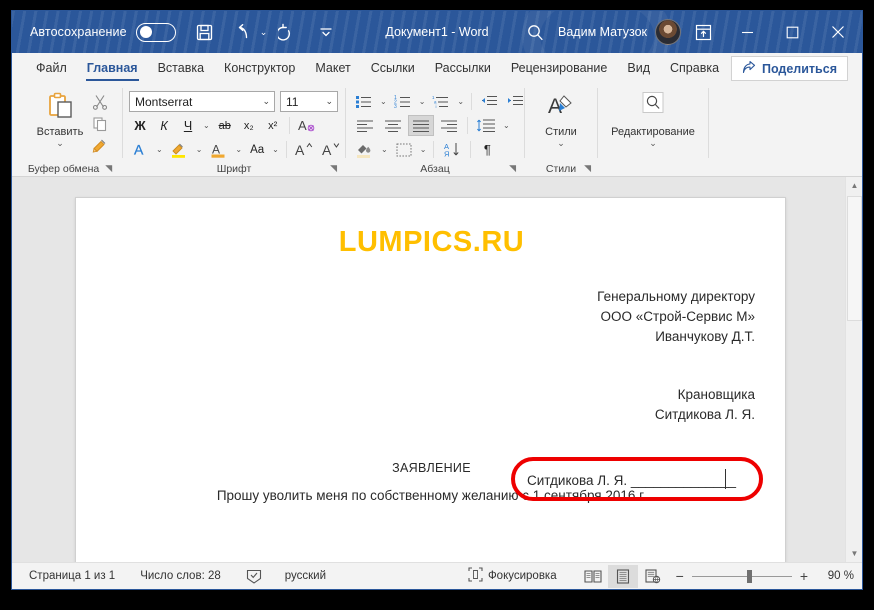  What do you see at coordinates (441, 101) in the screenshot?
I see `multilevel-list-icon: 1ai` at bounding box center [441, 101].